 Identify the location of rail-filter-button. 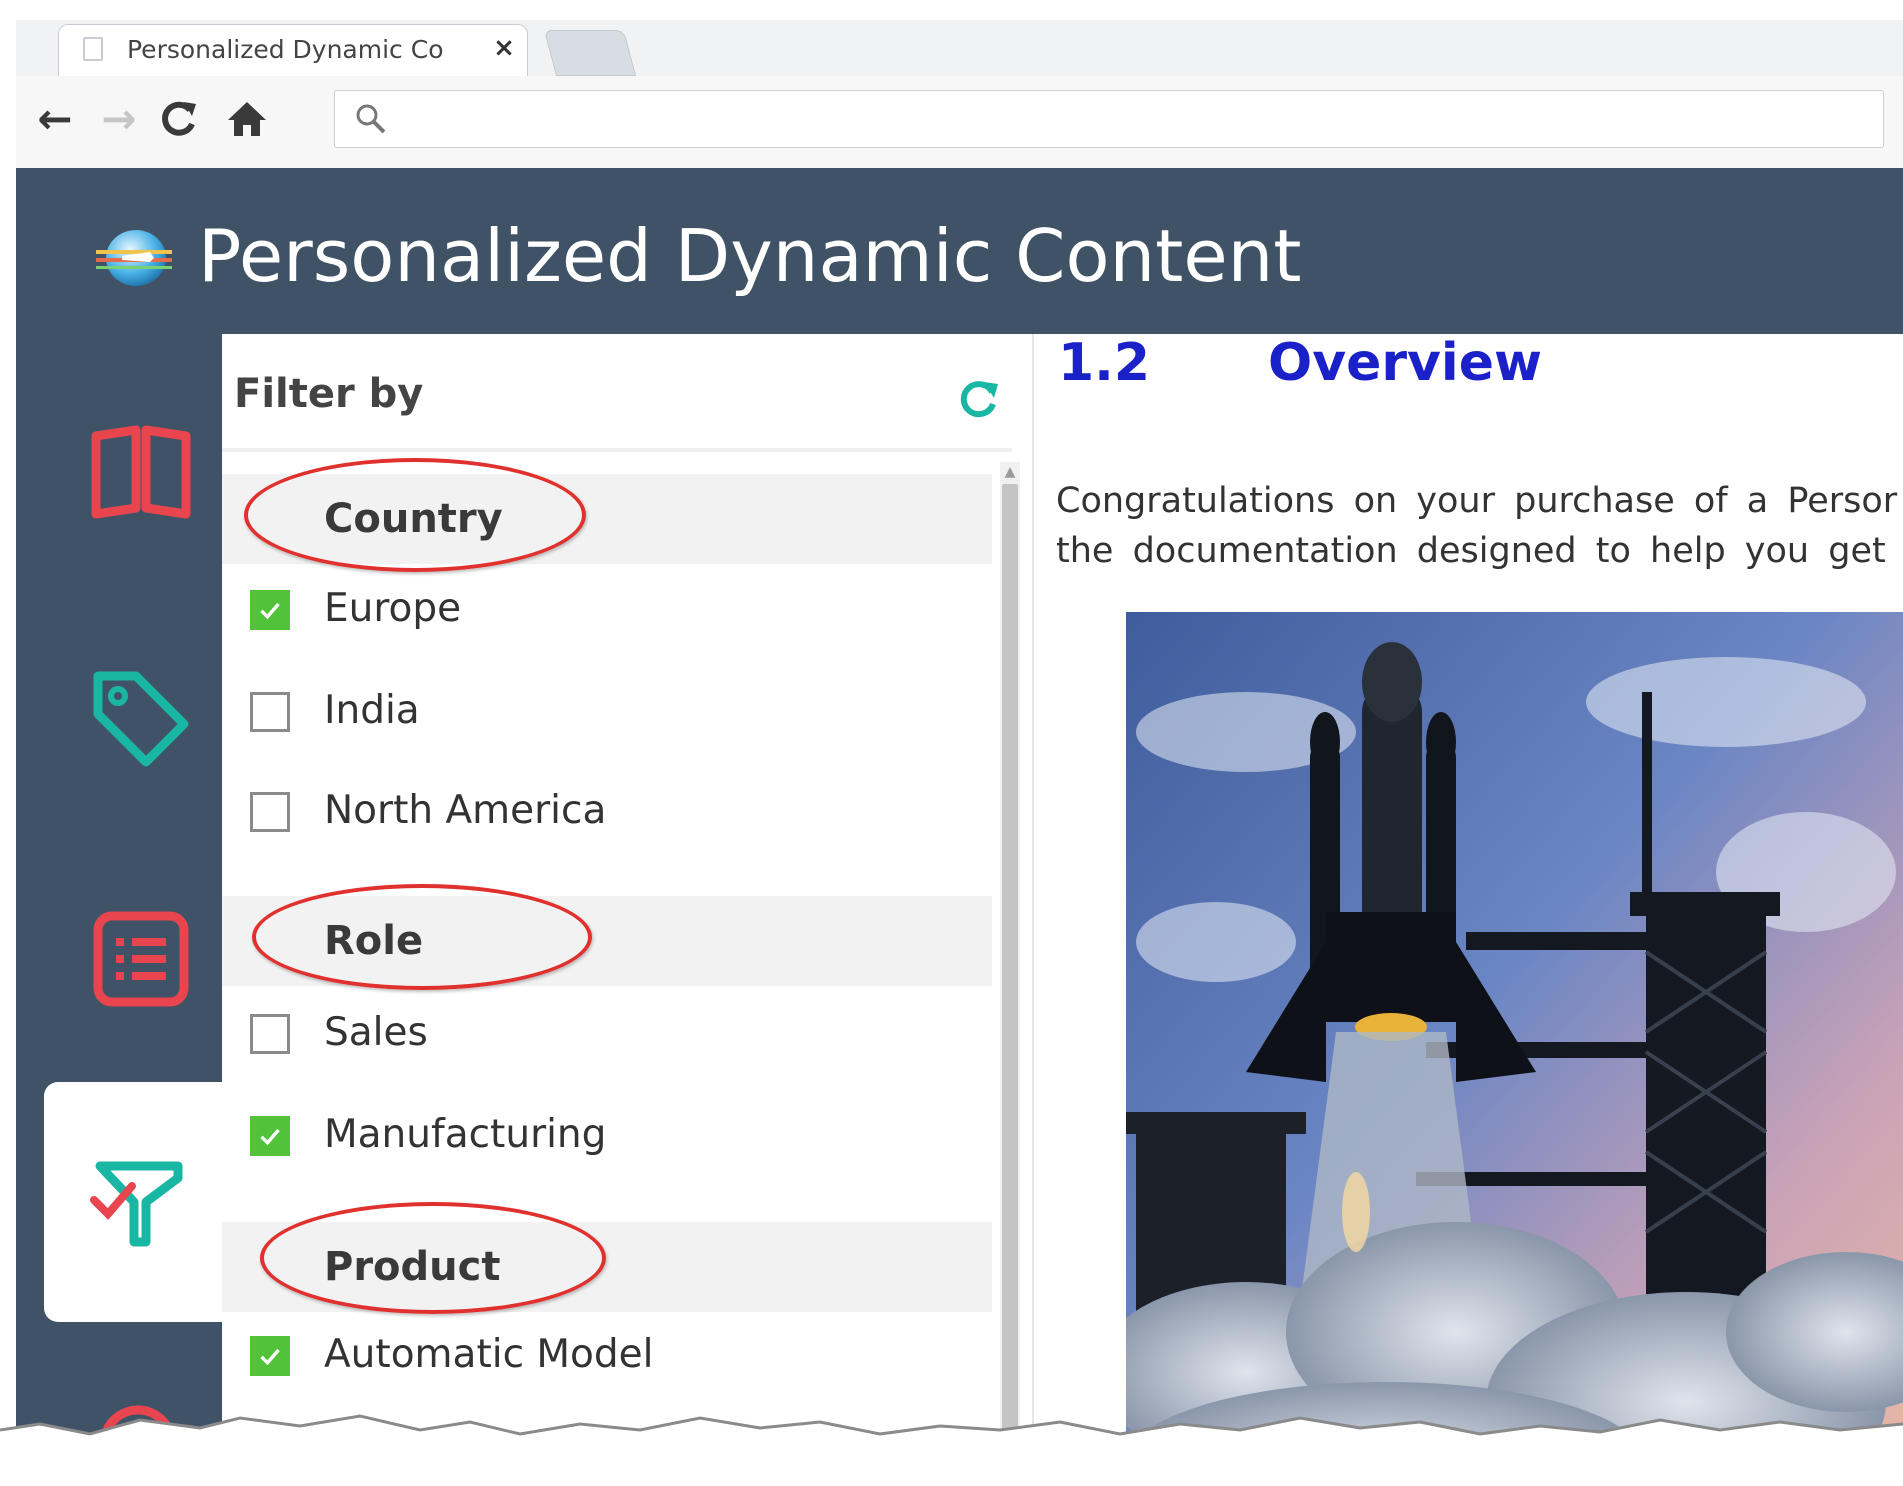
(141, 1201).